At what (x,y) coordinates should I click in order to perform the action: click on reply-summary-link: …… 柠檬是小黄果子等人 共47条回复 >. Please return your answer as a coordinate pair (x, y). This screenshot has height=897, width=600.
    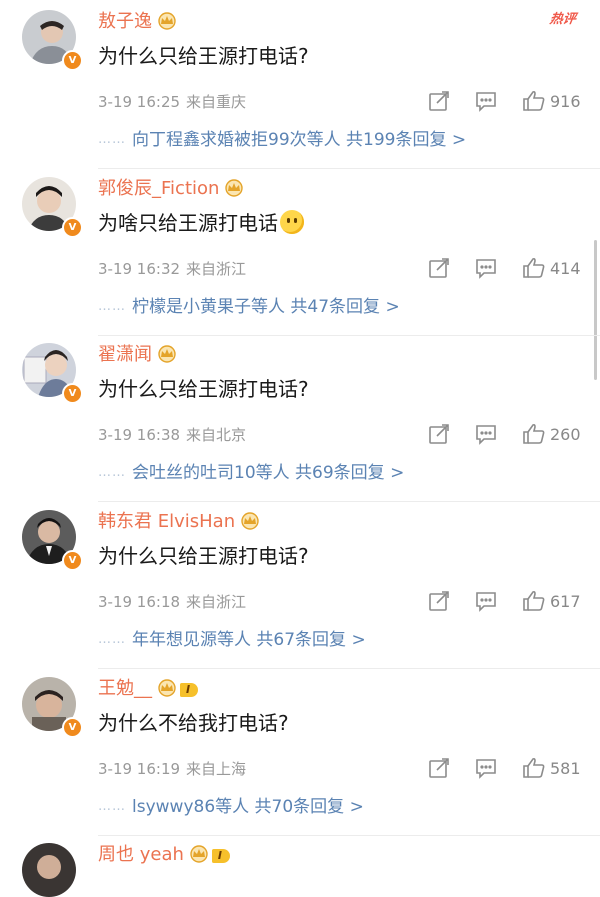
    Looking at the image, I should click on (249, 307).